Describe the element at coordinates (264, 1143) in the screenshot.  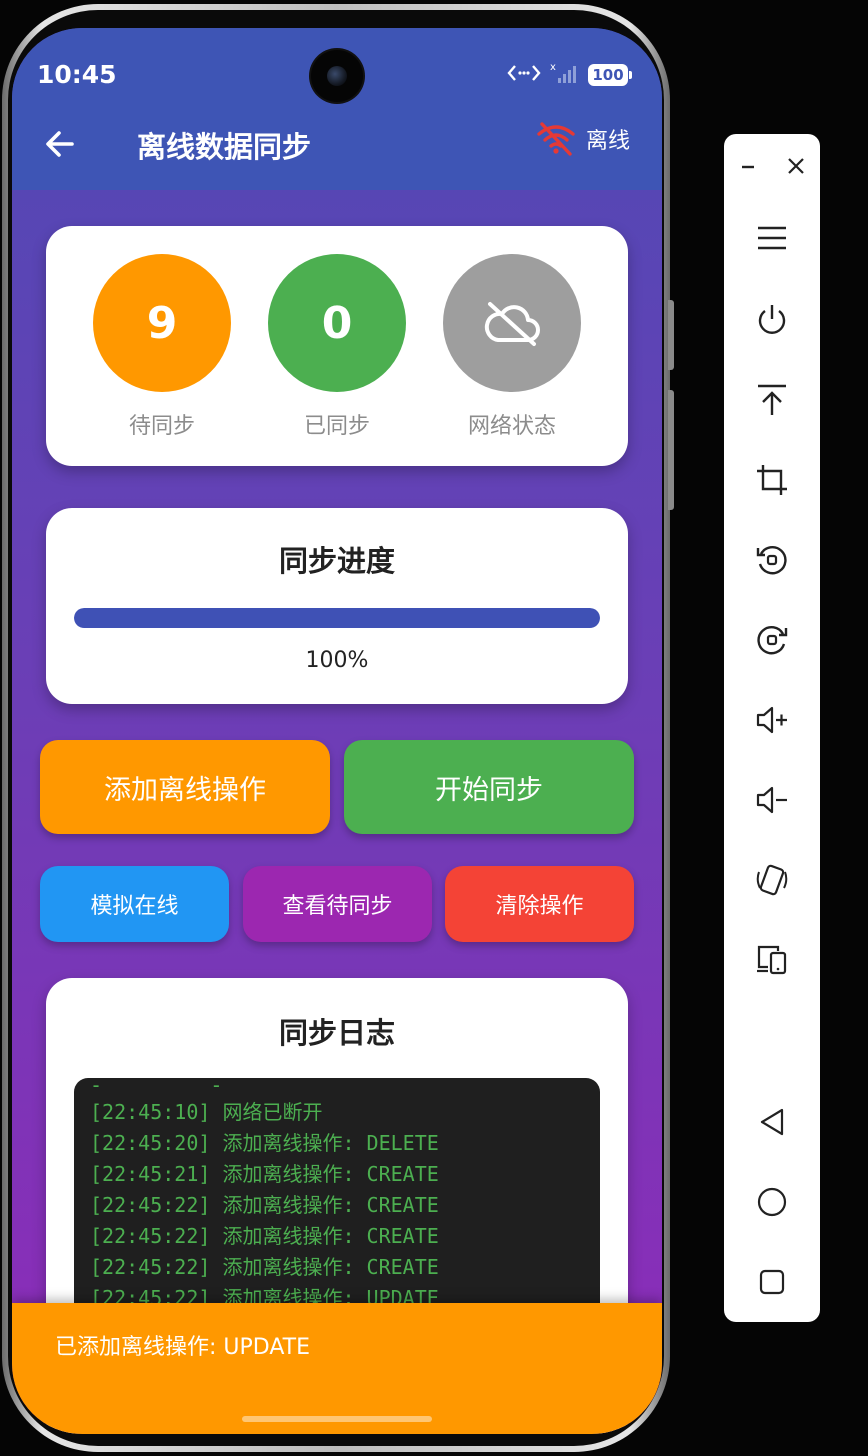
I see `log-line: [22:45:20] 添加离线操作: DELETE` at that location.